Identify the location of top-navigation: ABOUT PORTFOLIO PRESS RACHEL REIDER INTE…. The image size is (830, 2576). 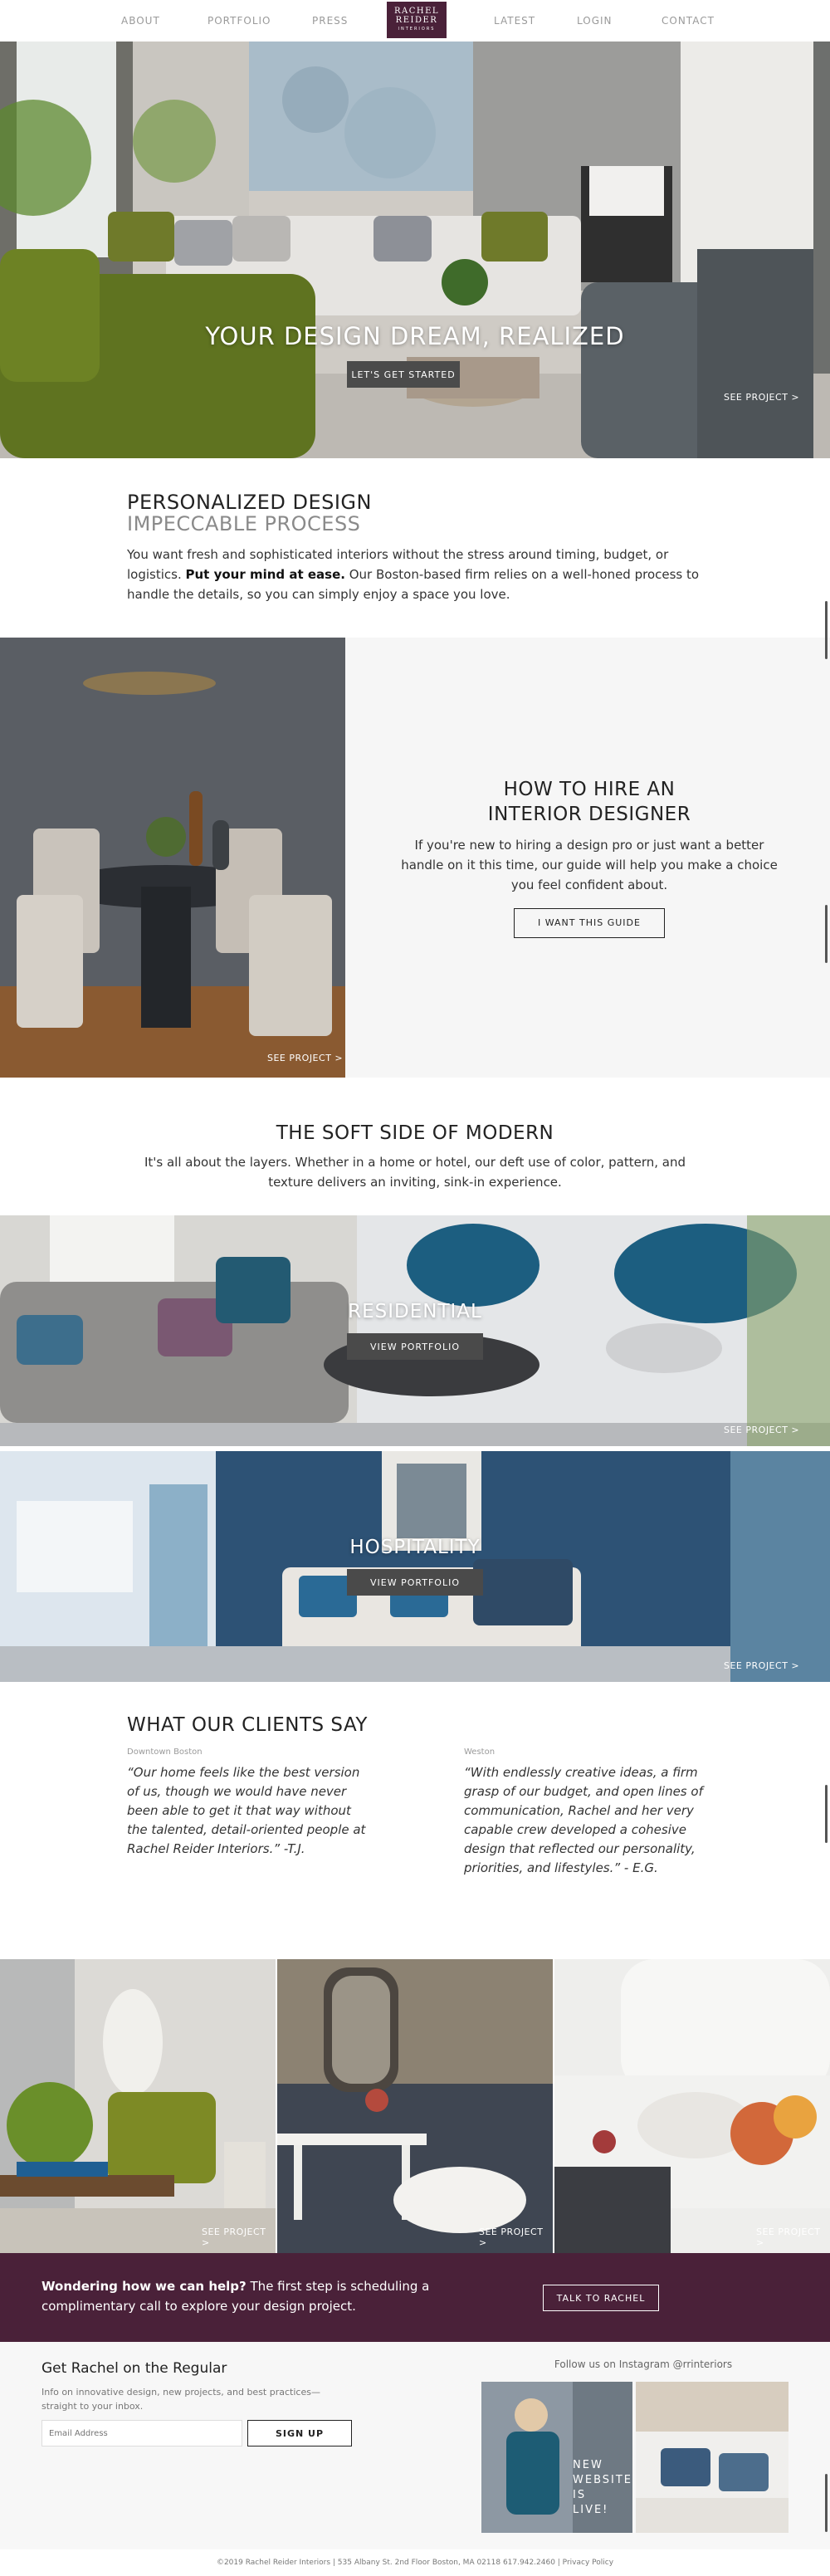
(415, 21).